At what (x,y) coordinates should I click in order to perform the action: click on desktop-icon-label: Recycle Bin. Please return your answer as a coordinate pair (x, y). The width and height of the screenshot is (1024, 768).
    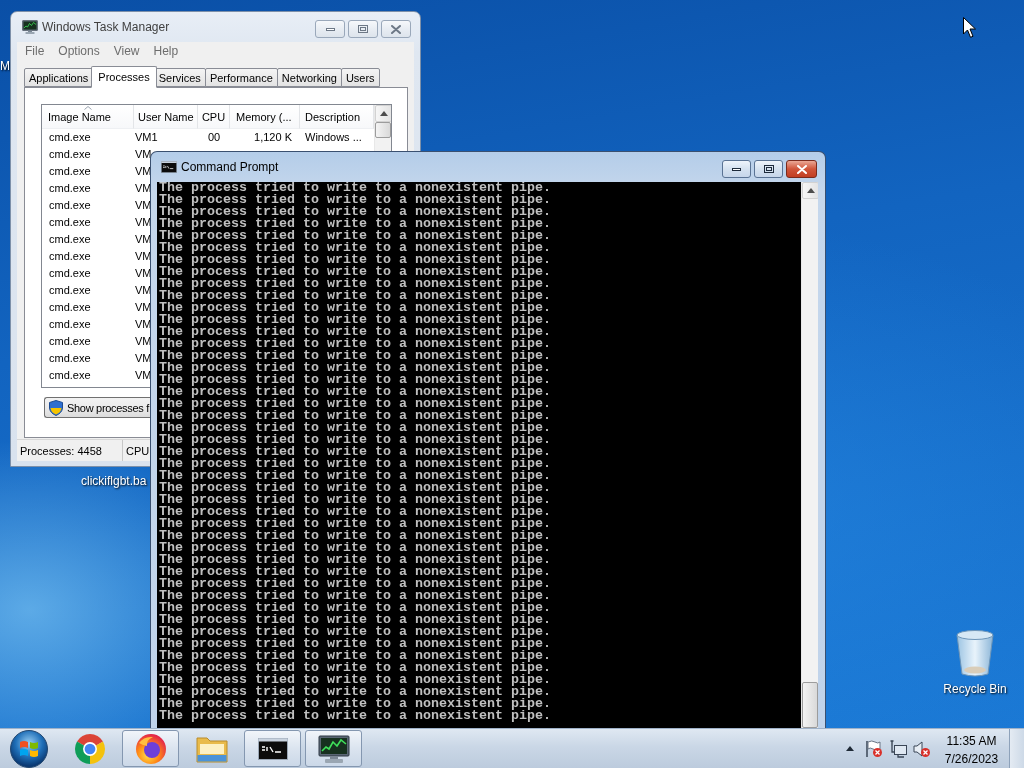
    Looking at the image, I should click on (975, 689).